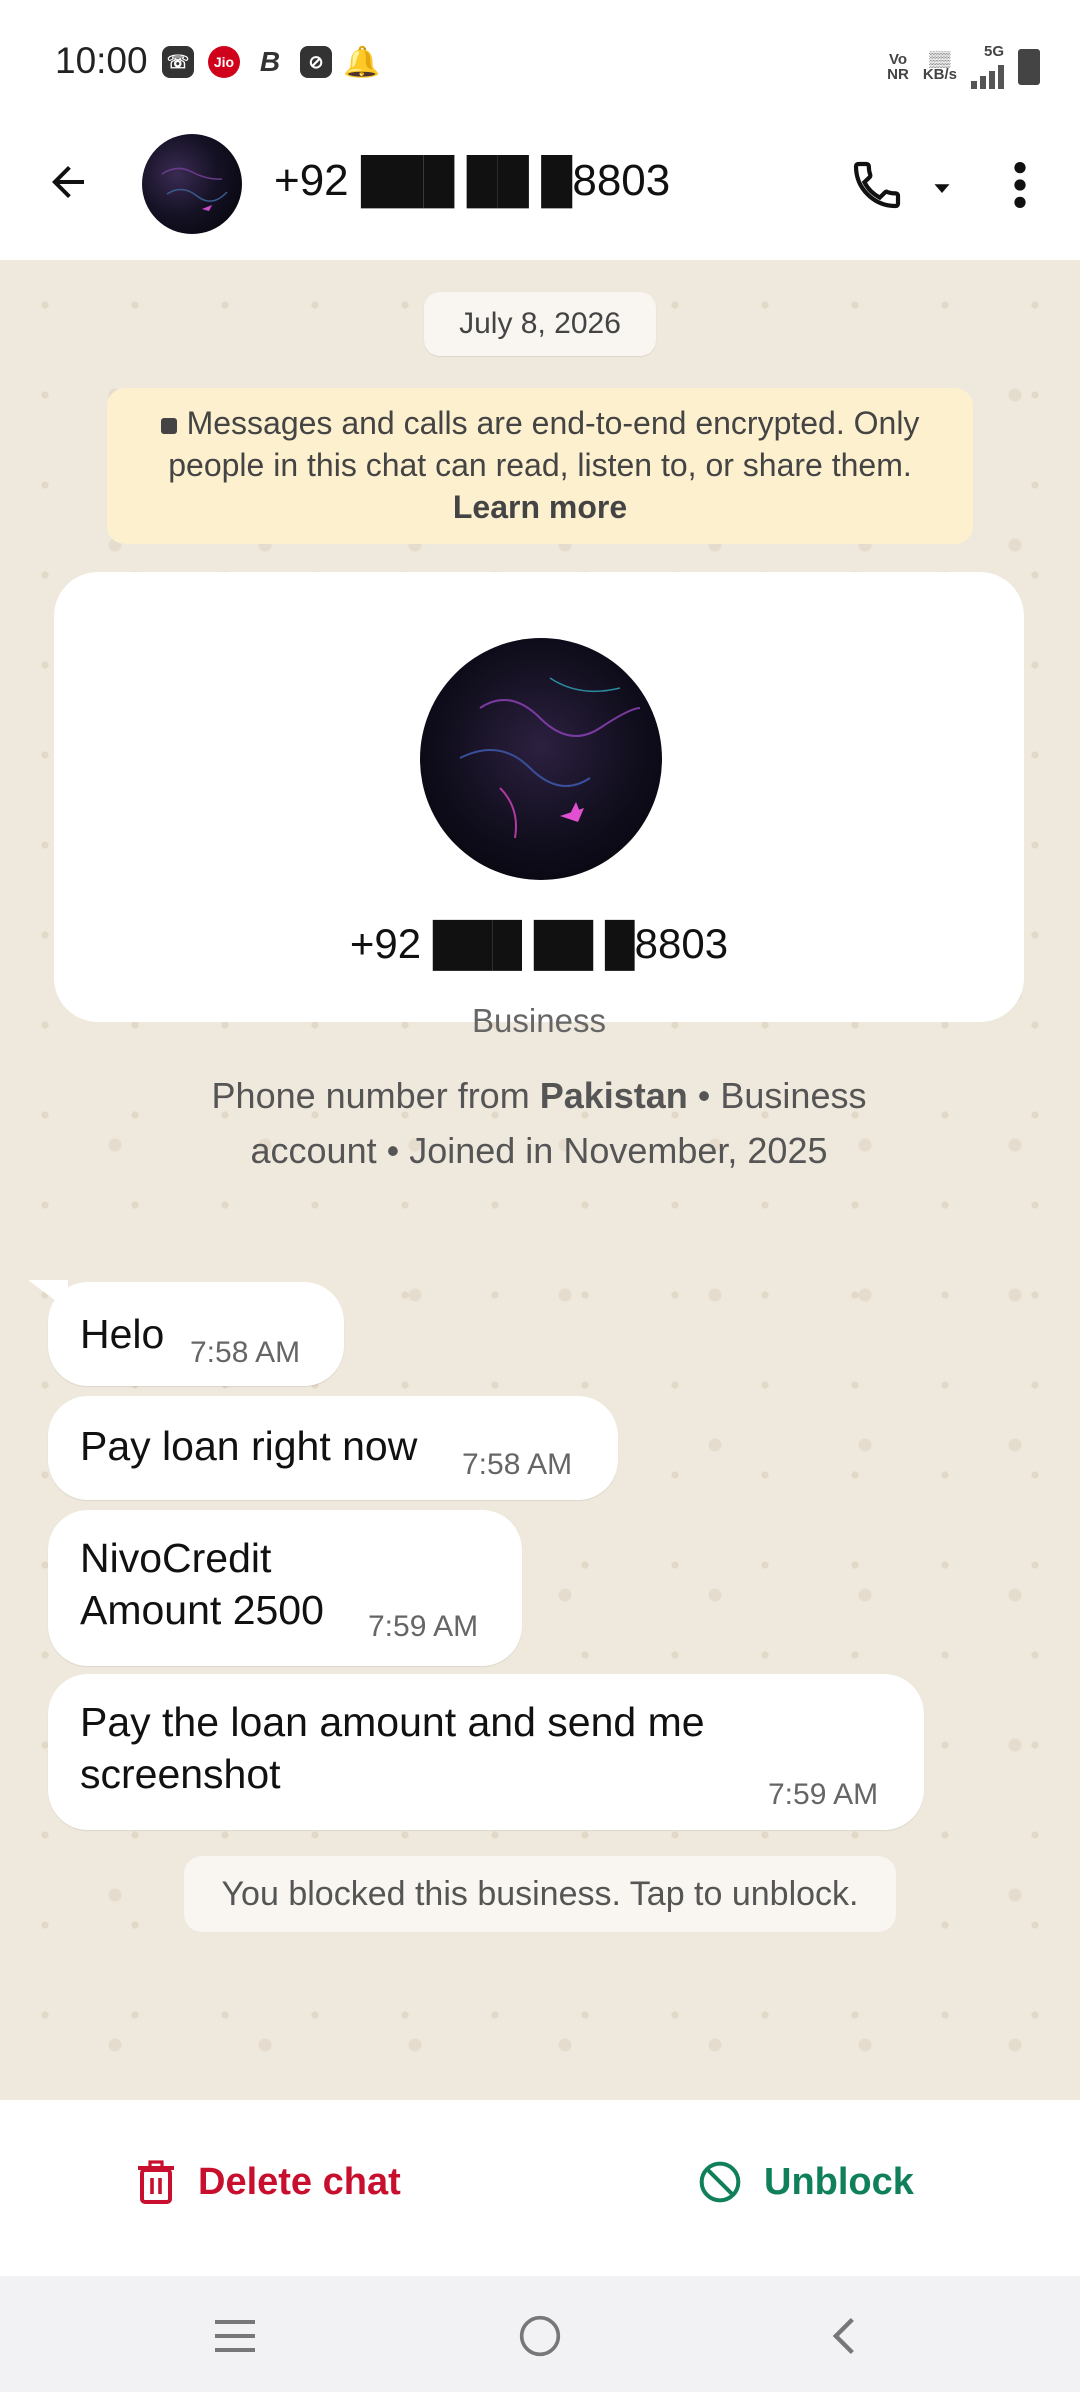 This screenshot has height=2392, width=1080. I want to click on learn-more-link: Learn more, so click(540, 507).